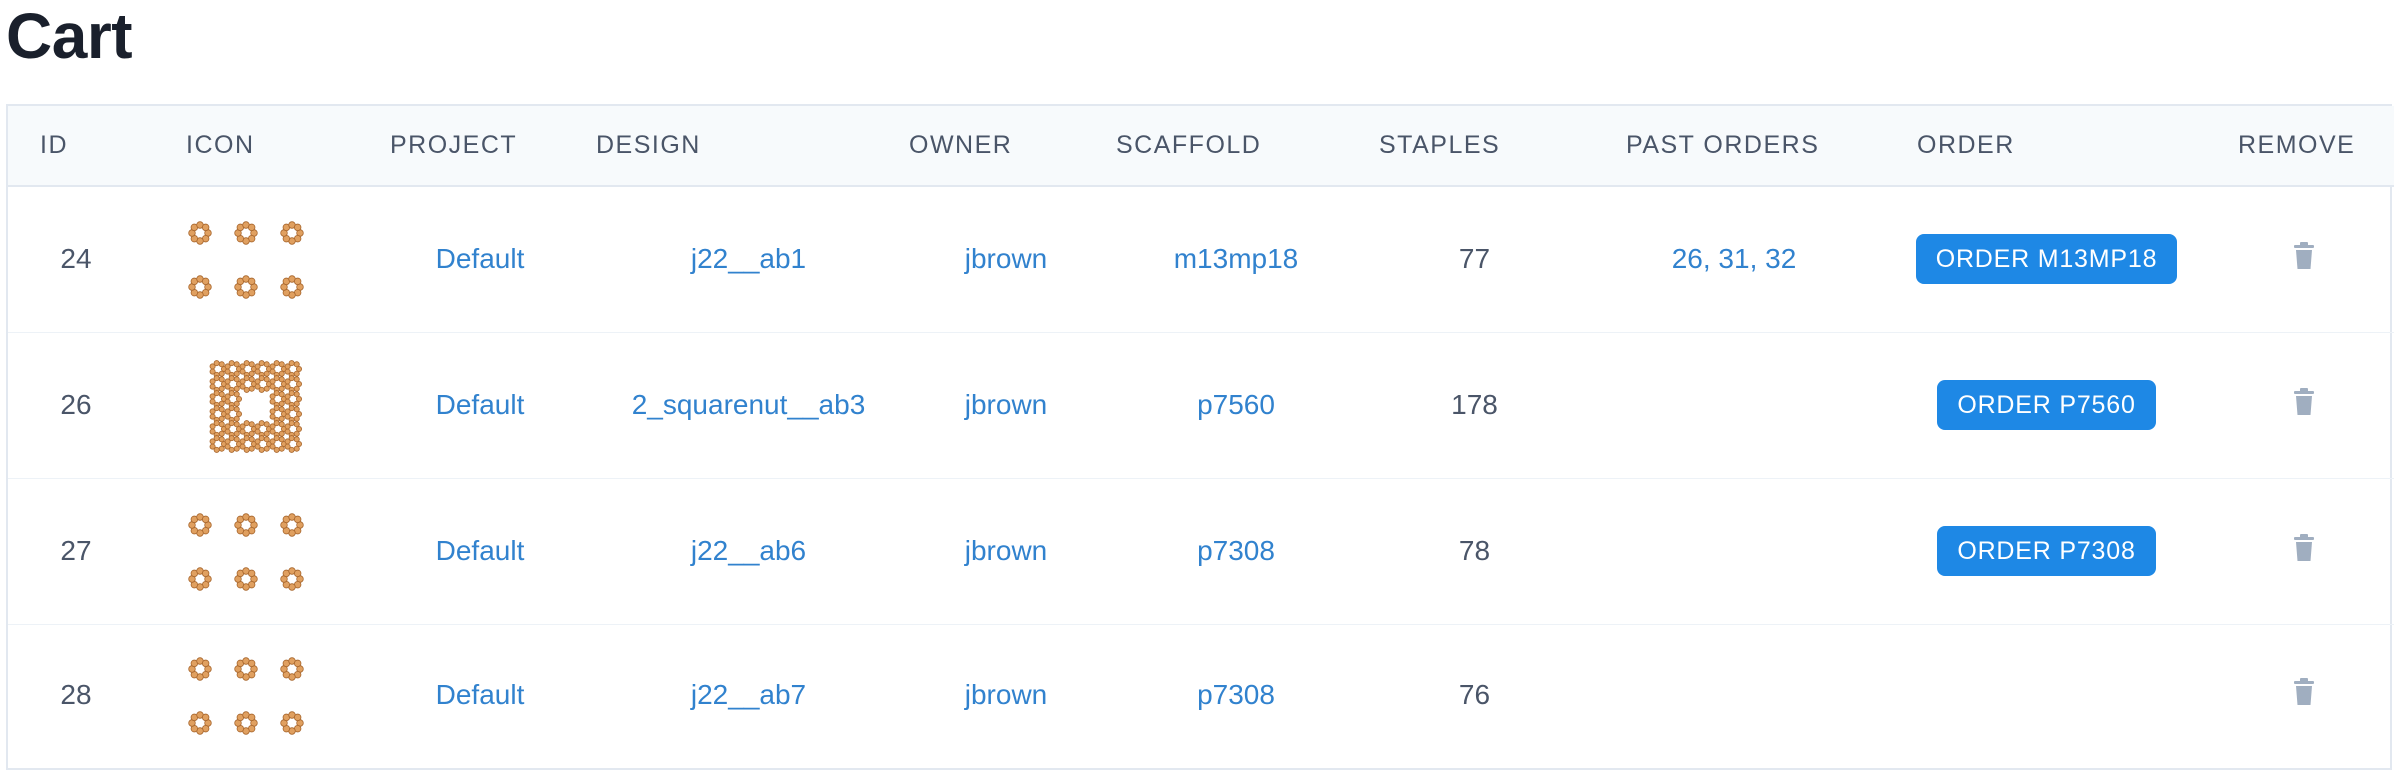  Describe the element at coordinates (1440, 145) in the screenshot. I see `header-staples: STAPLES` at that location.